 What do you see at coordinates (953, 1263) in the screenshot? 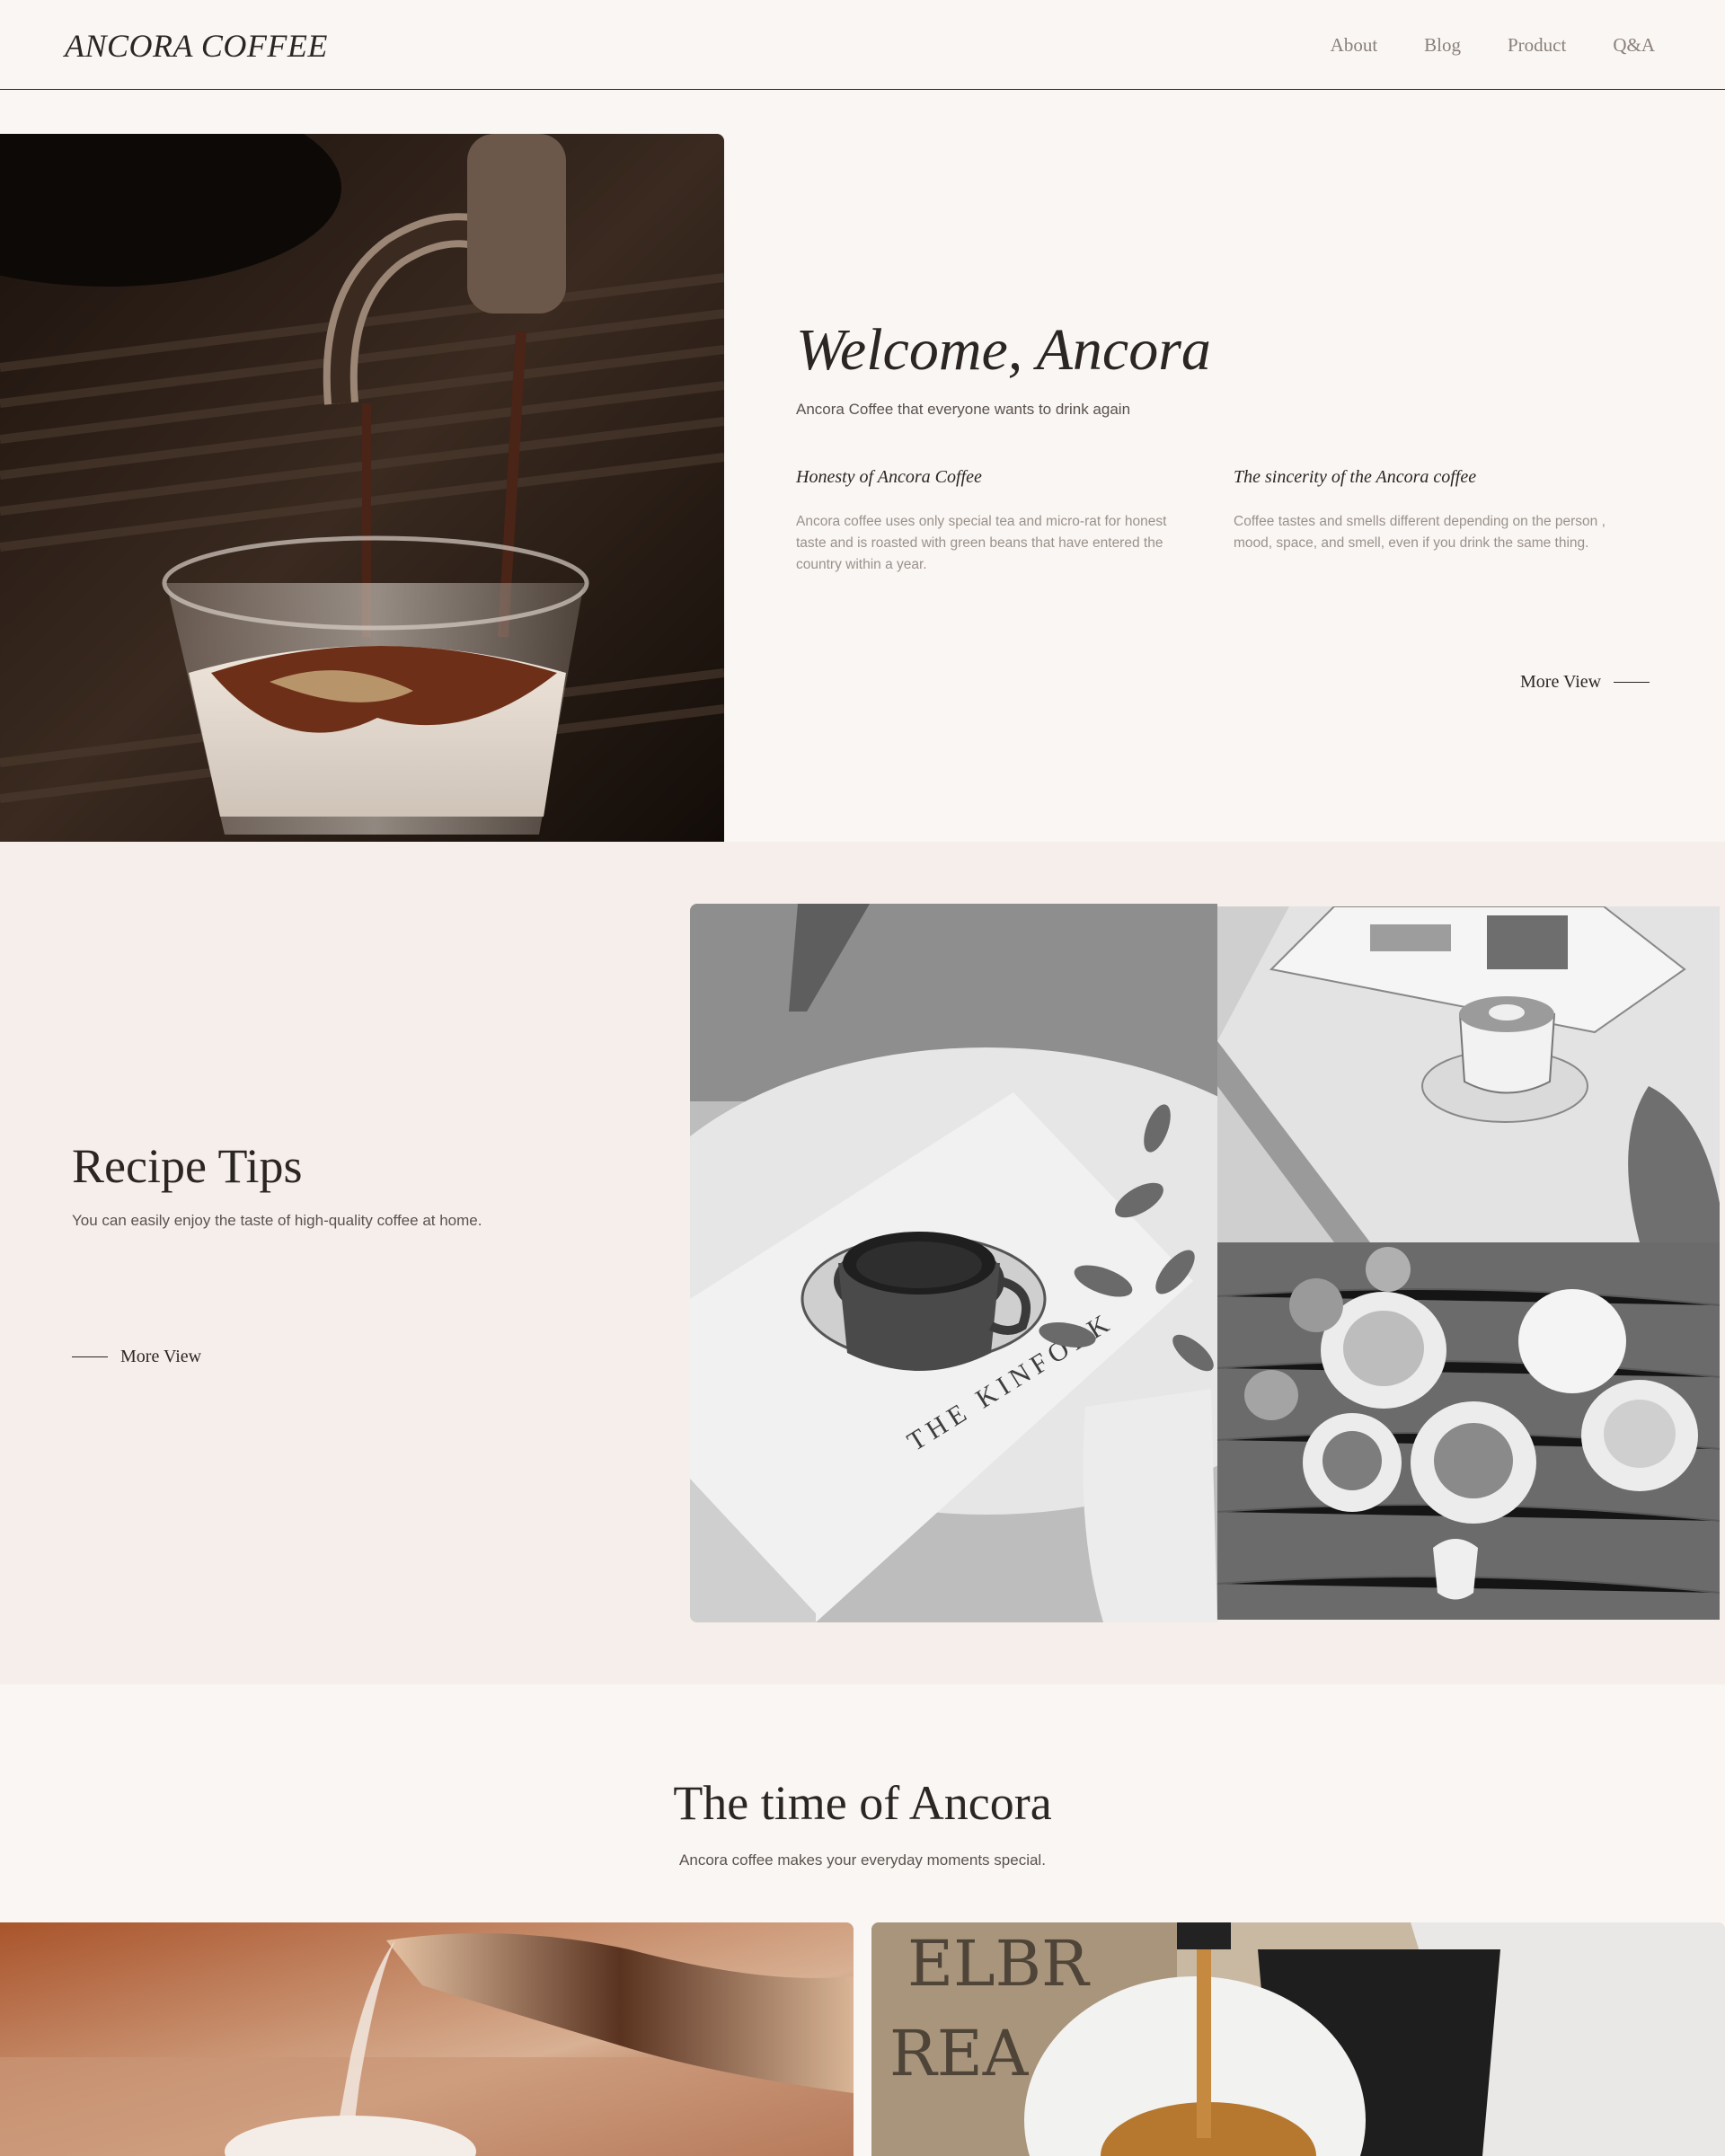
I see `gallery-image-kinfolk-cup: THE KINFOLK` at bounding box center [953, 1263].